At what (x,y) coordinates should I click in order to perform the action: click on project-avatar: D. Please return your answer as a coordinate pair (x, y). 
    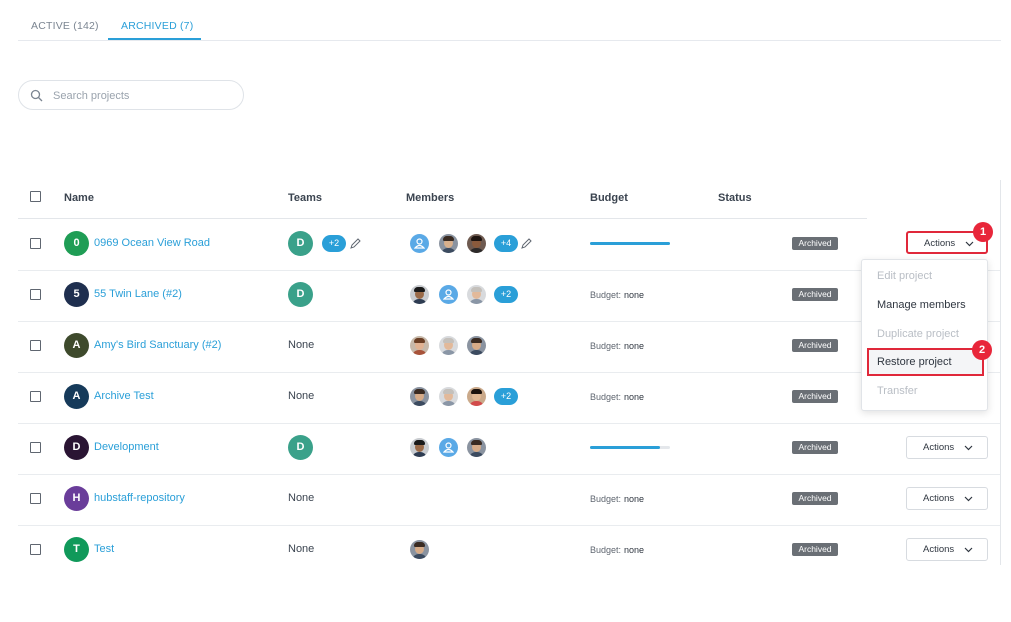
    Looking at the image, I should click on (76, 447).